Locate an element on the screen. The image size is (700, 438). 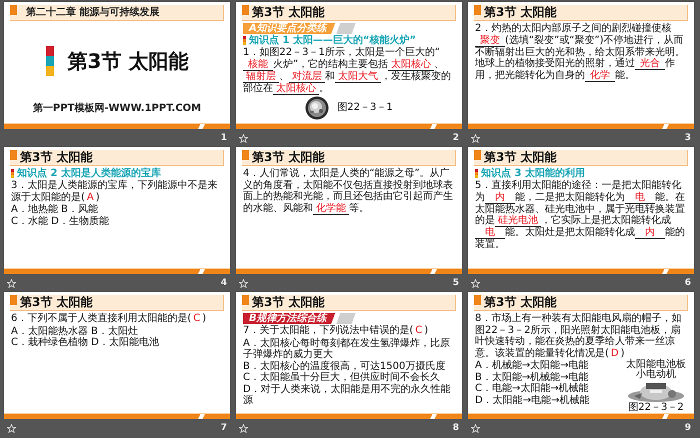
slide-thumbnail: 第3节 太阳能 知识点 3 太阳能的利用 5．直接利用太阳能的途径：一是把太阳能转化为 内 能，二是把太阳能转化为 电 能。在太阳能热水器、硅光电池中，属于光电转换装置的是 硅光电池 ，它实际上是把太阳能转化成 电 能。太阳灶是把太阳能转化成 内 能的装置。 is located at coordinates (581, 210).